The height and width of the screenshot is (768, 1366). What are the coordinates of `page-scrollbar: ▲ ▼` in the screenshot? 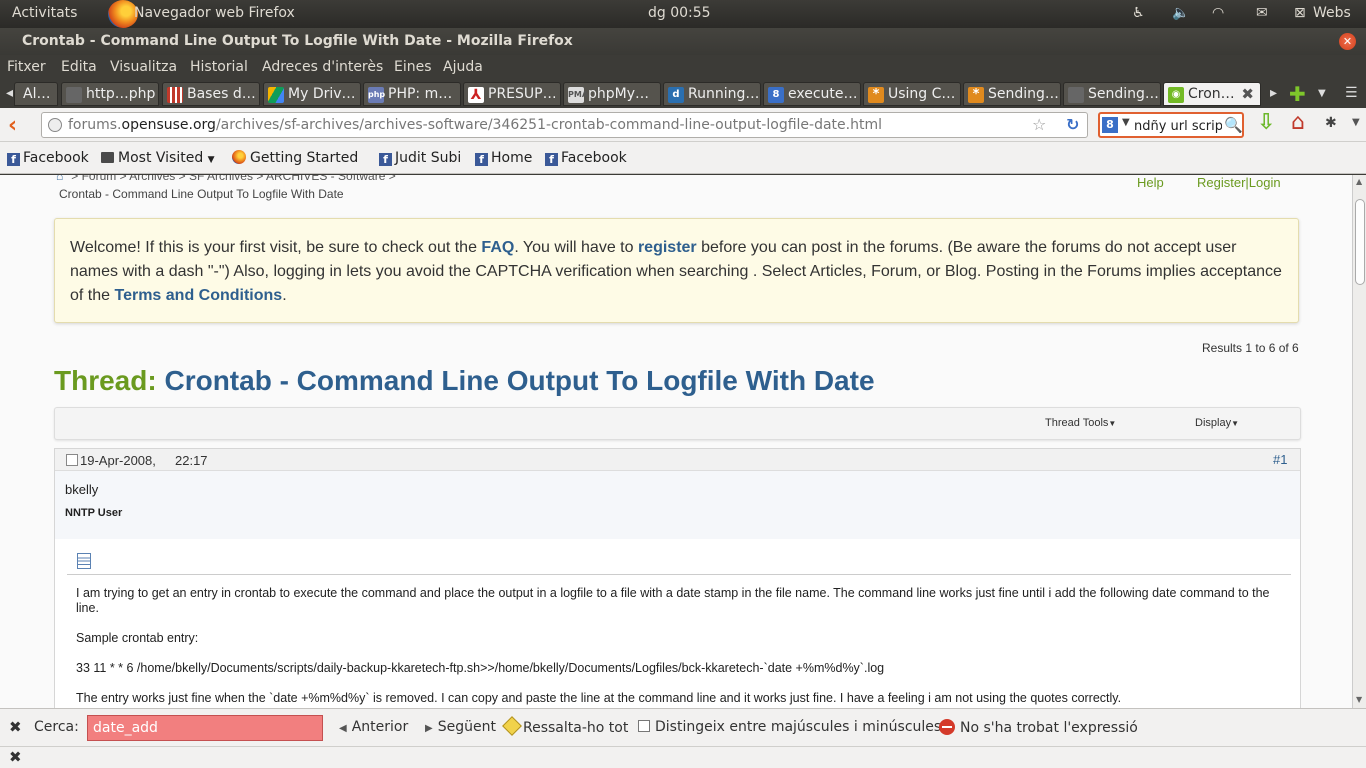 It's located at (1359, 441).